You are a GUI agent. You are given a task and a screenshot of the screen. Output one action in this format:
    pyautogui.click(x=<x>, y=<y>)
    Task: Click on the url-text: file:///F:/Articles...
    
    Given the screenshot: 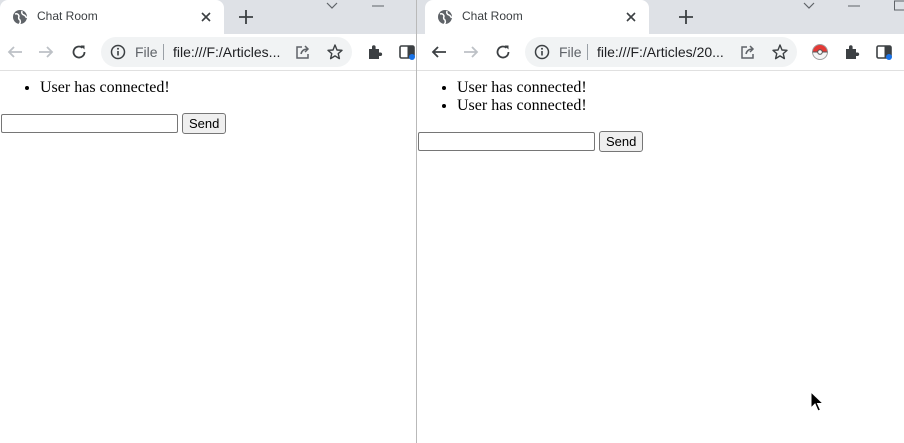 What is the action you would take?
    pyautogui.click(x=226, y=52)
    